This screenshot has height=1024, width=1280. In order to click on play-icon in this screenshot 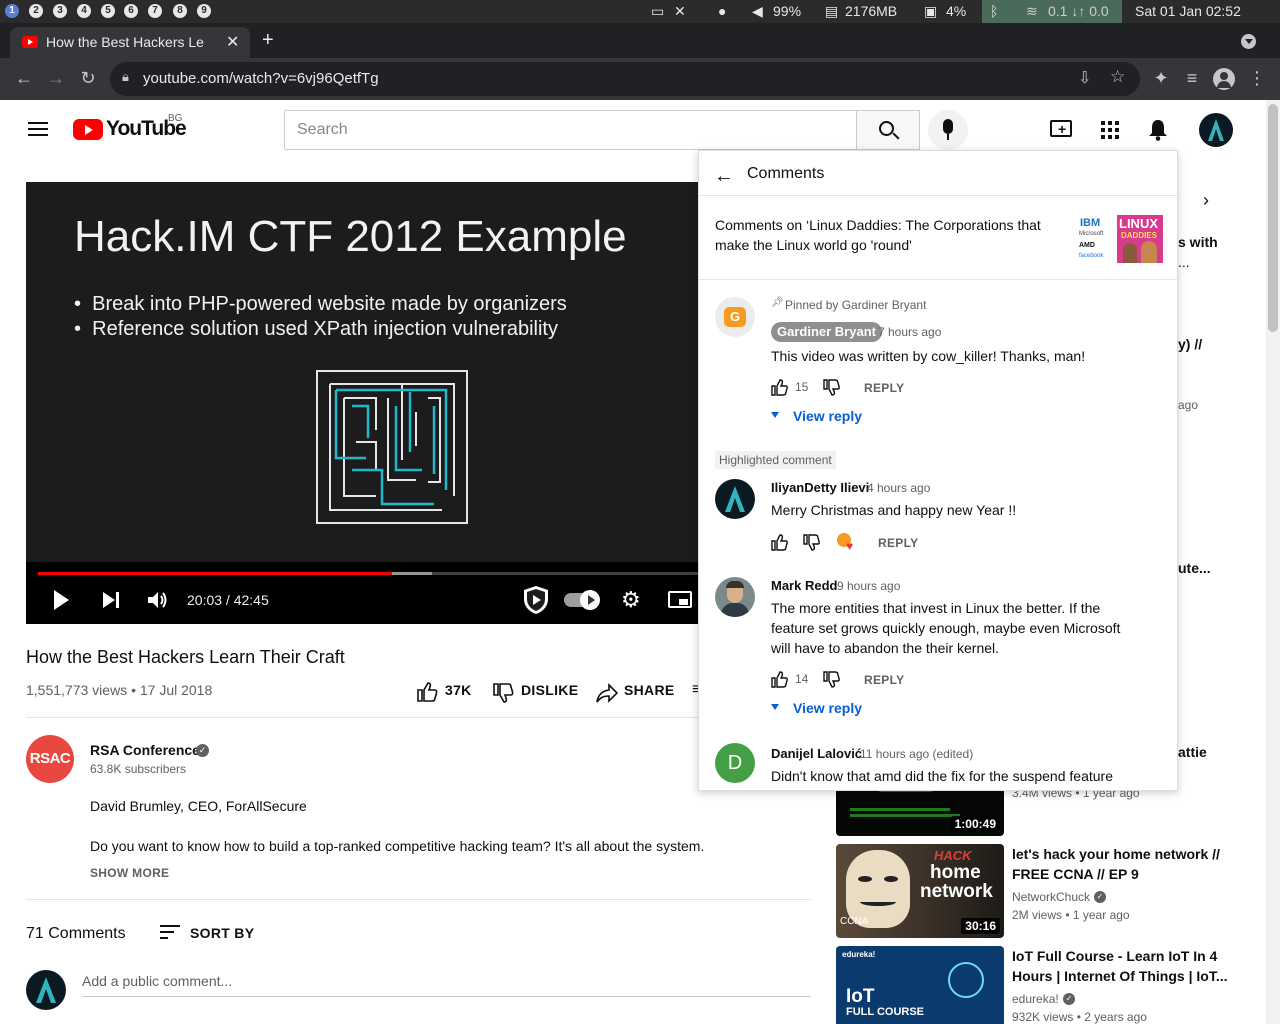, I will do `click(61, 600)`.